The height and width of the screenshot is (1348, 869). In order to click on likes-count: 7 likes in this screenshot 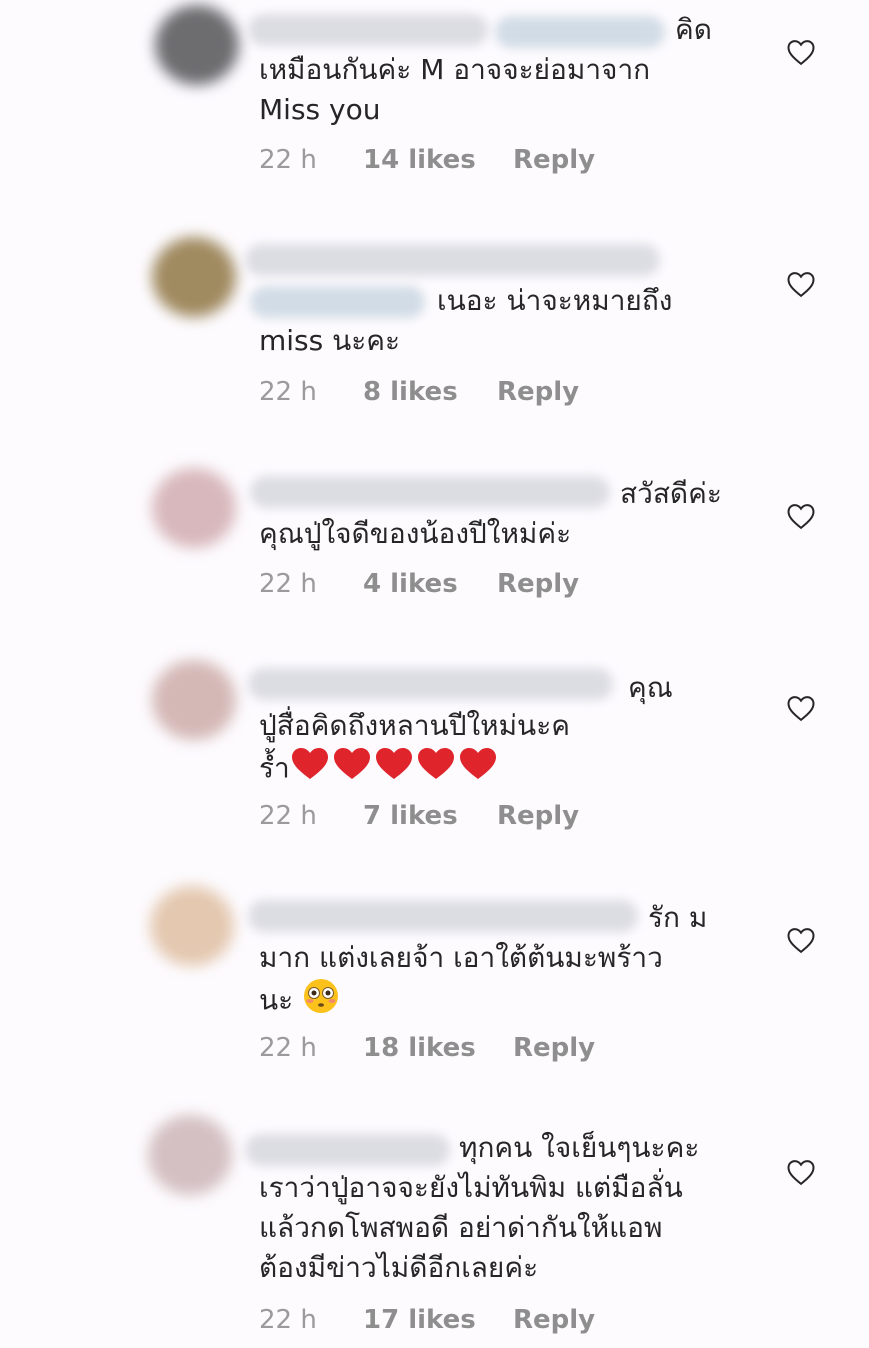, I will do `click(410, 816)`.